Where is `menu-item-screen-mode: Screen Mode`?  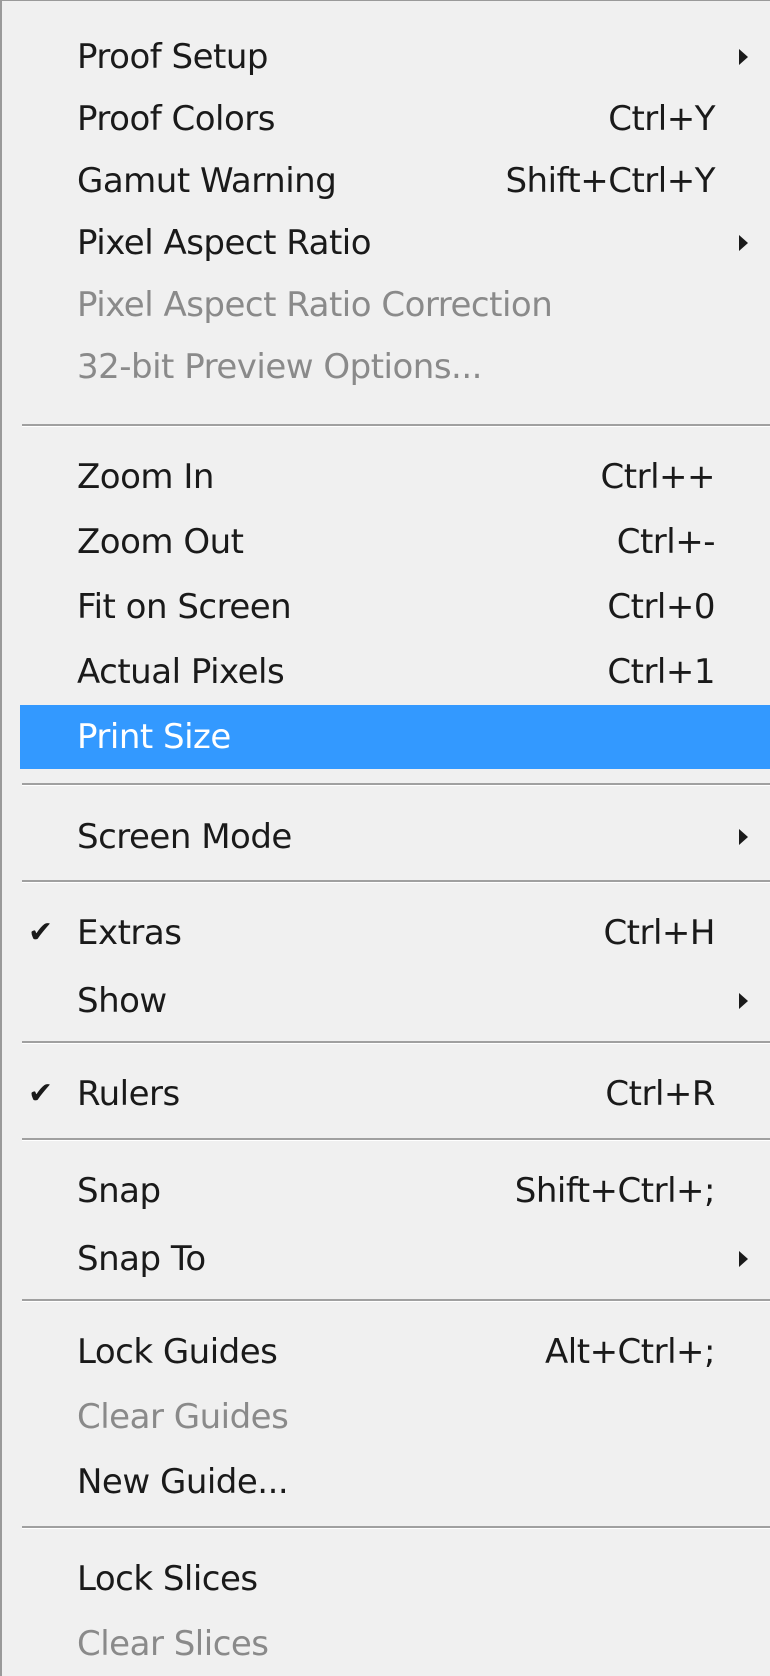 menu-item-screen-mode: Screen Mode is located at coordinates (395, 837).